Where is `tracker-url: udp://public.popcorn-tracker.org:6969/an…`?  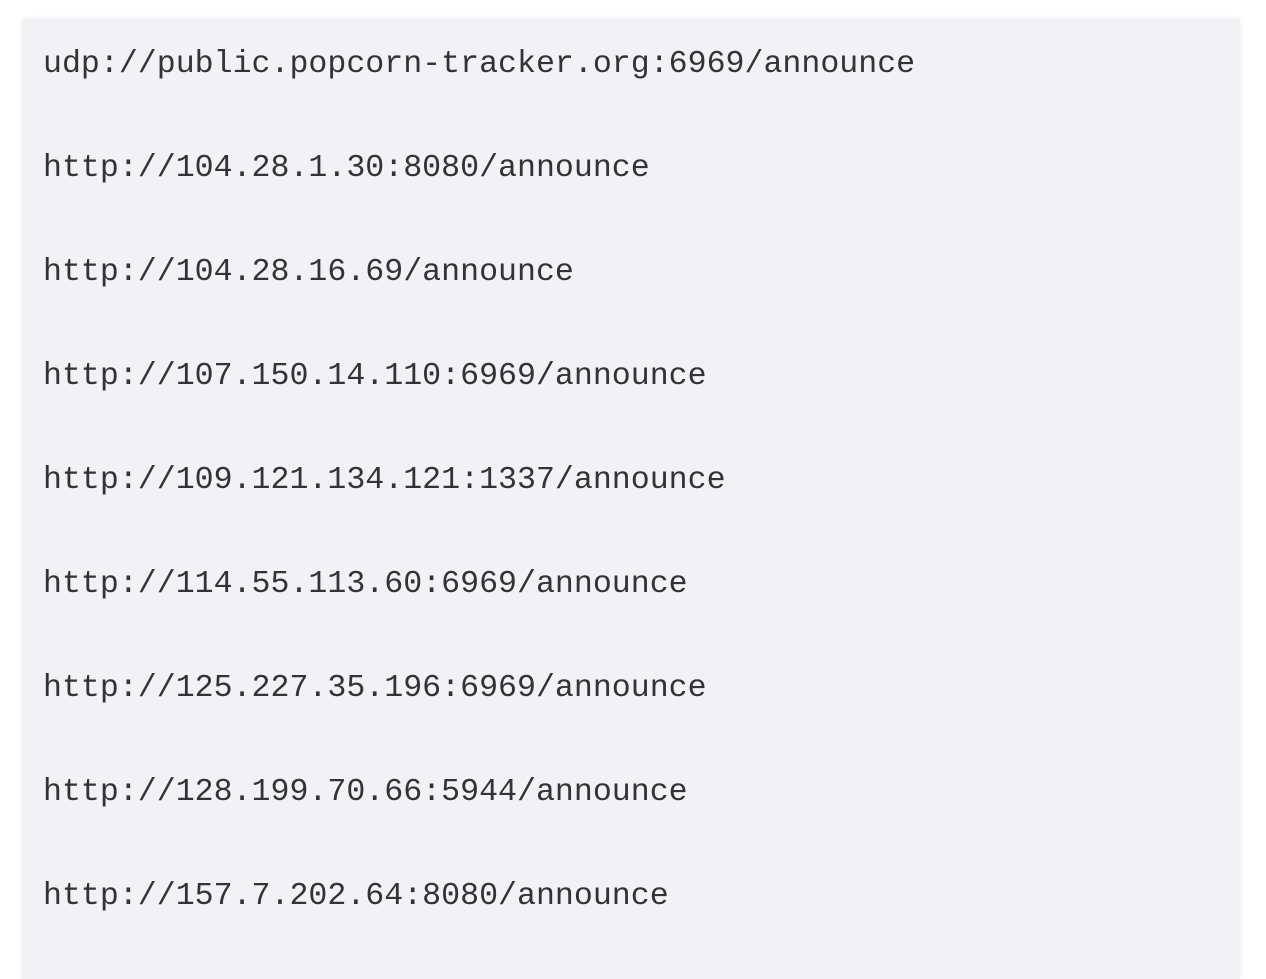 tracker-url: udp://public.popcorn-tracker.org:6969/an… is located at coordinates (479, 64).